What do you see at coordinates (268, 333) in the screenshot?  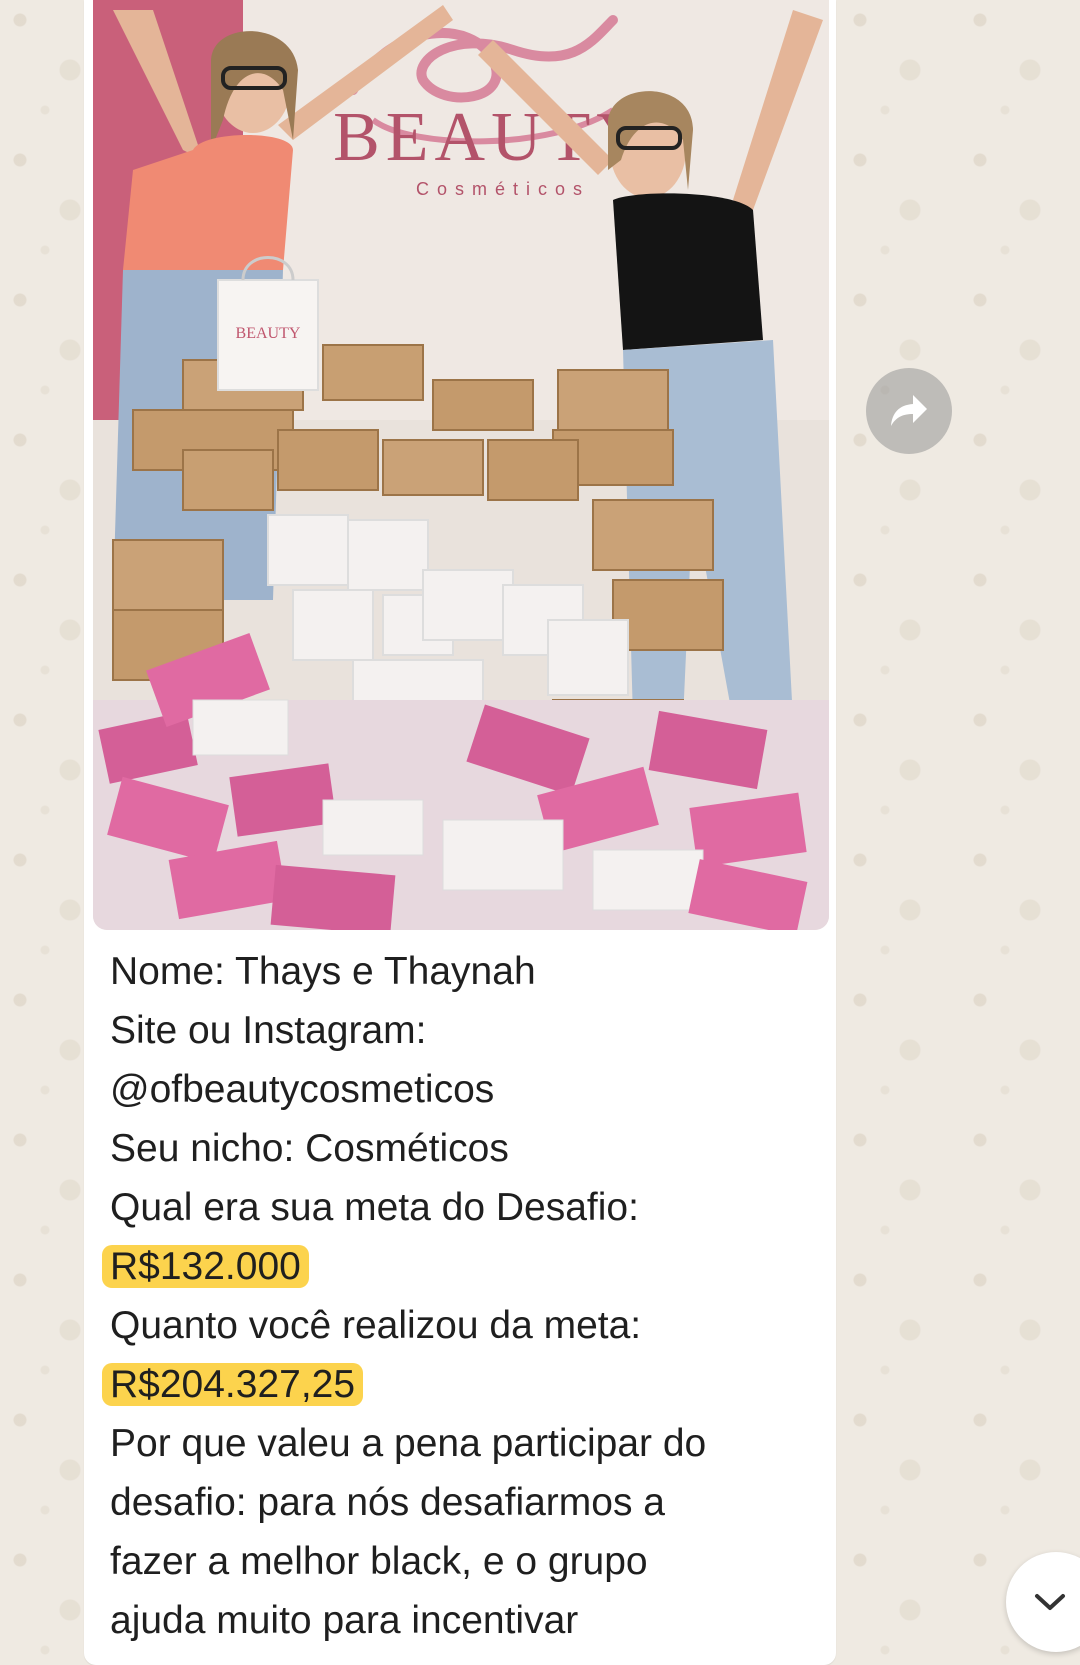 I see `bag-brand-text: BEAUTY` at bounding box center [268, 333].